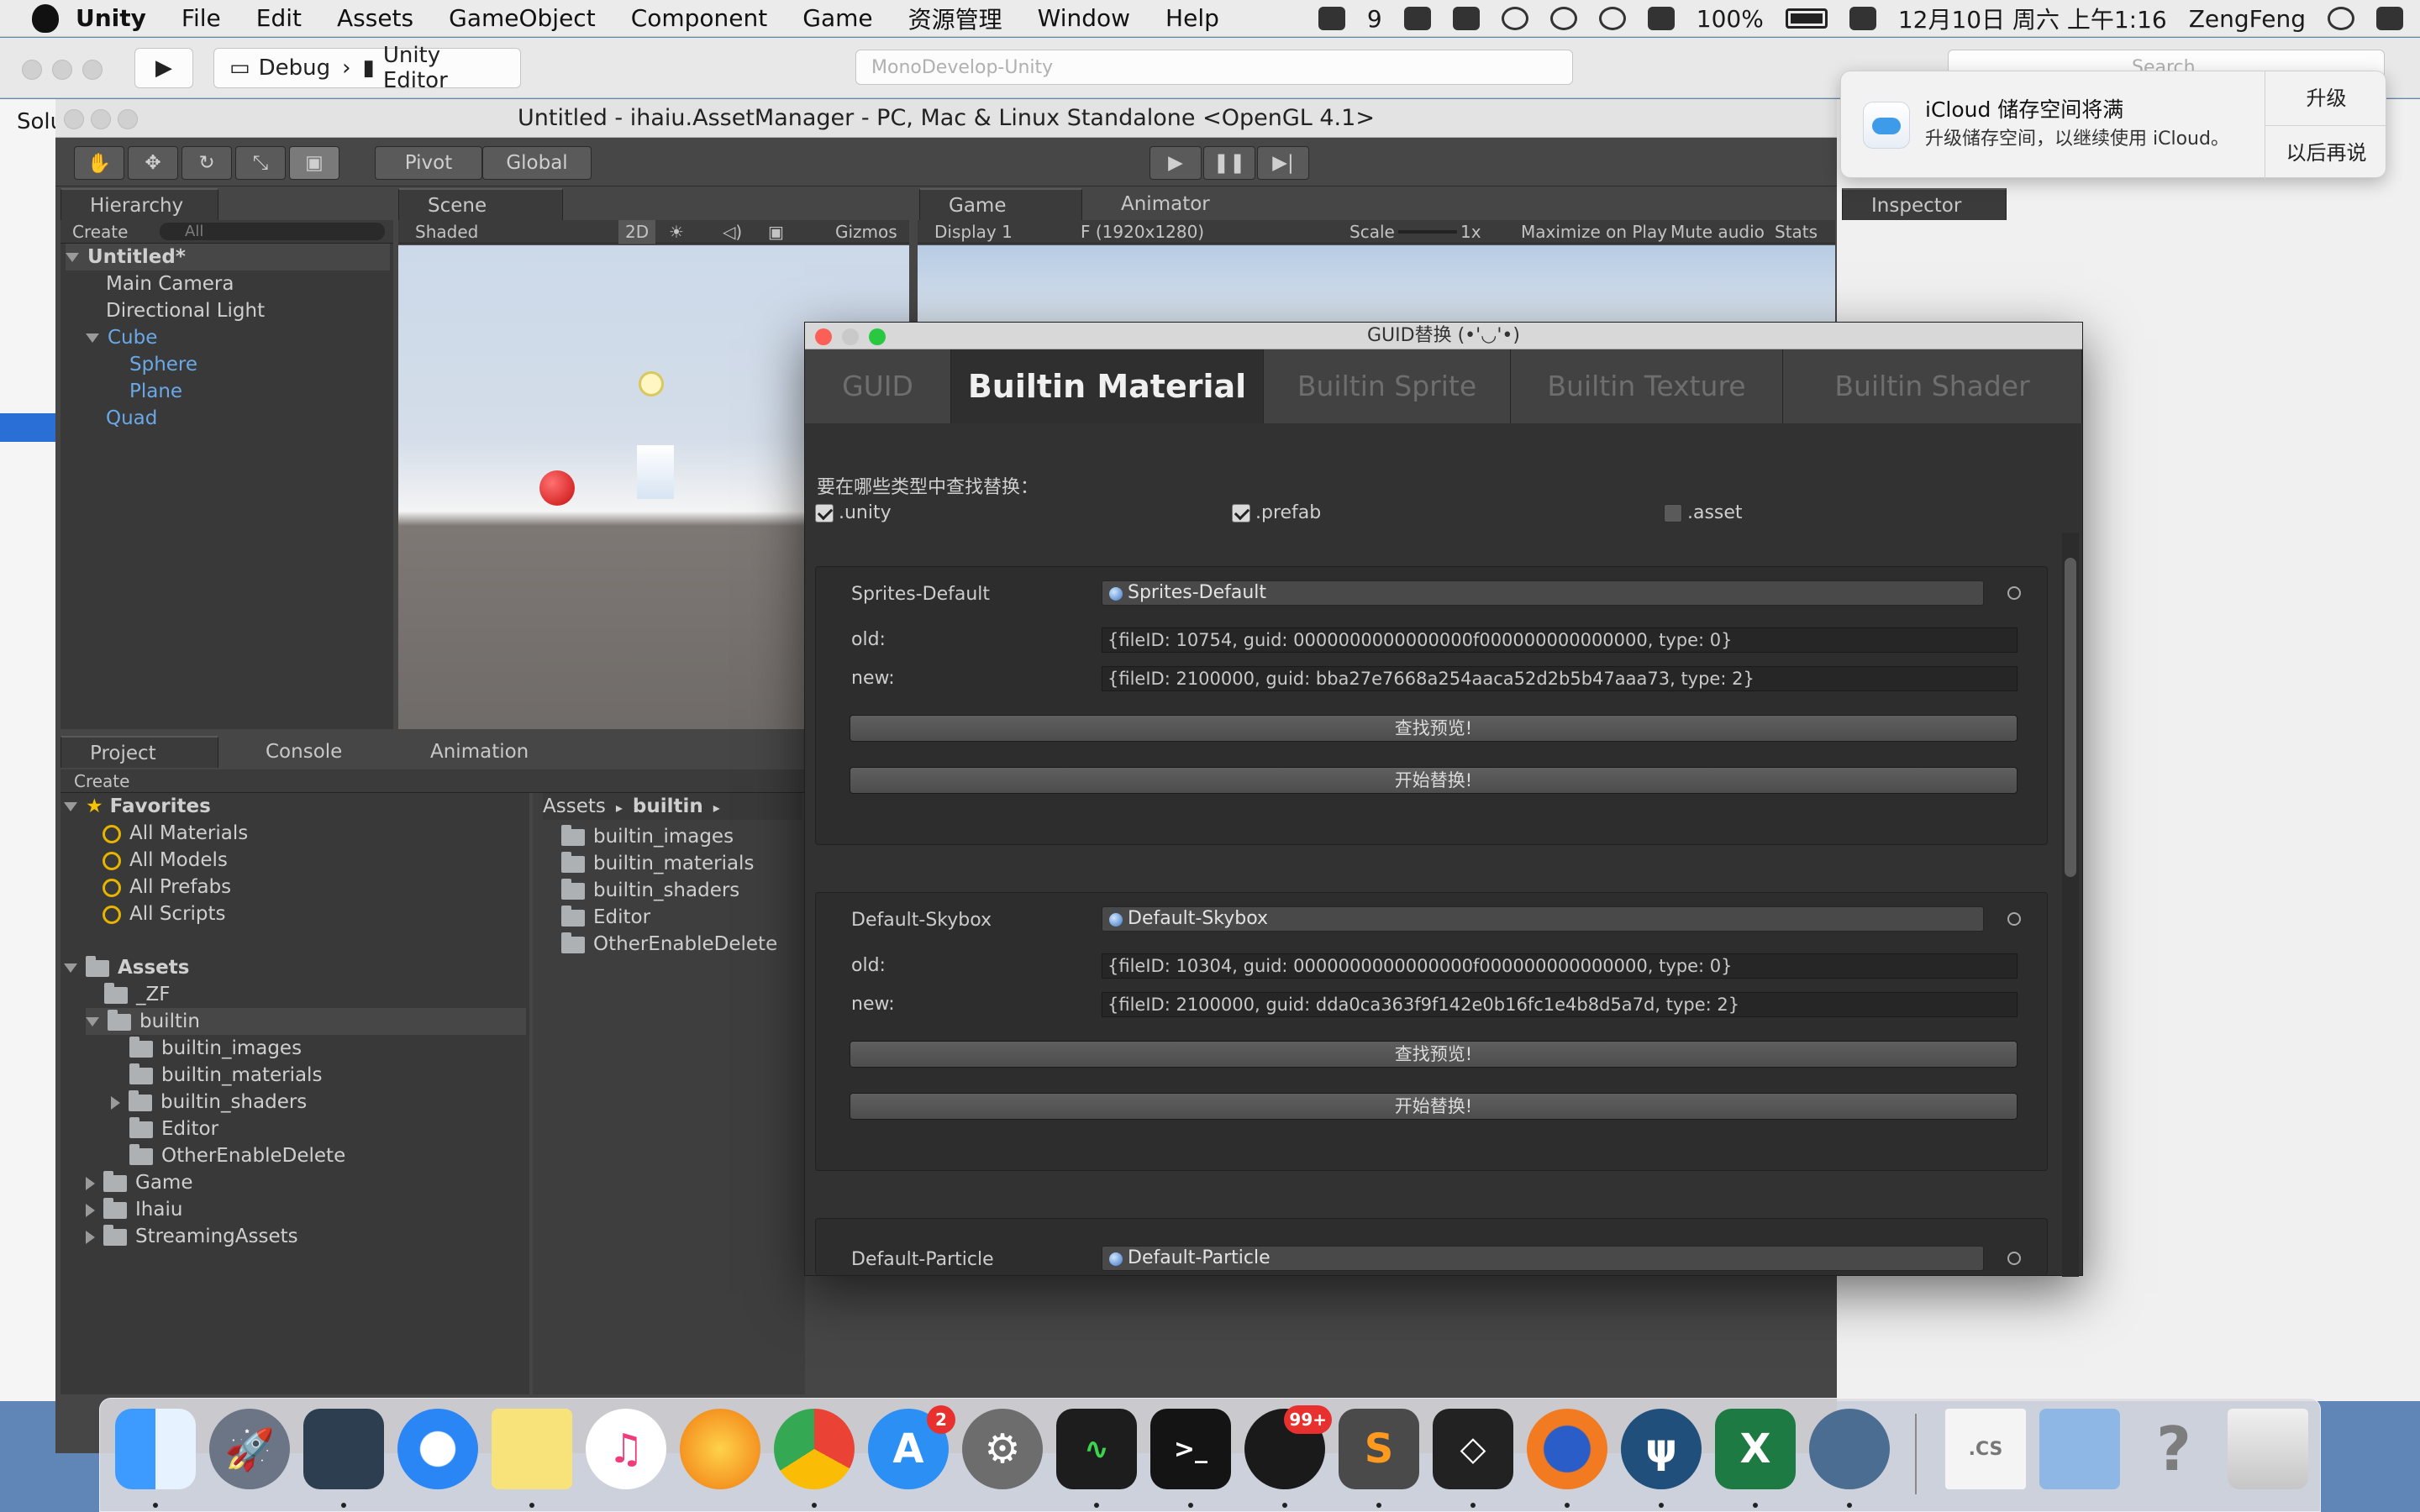  What do you see at coordinates (375, 18) in the screenshot?
I see `menu-assets: Assets` at bounding box center [375, 18].